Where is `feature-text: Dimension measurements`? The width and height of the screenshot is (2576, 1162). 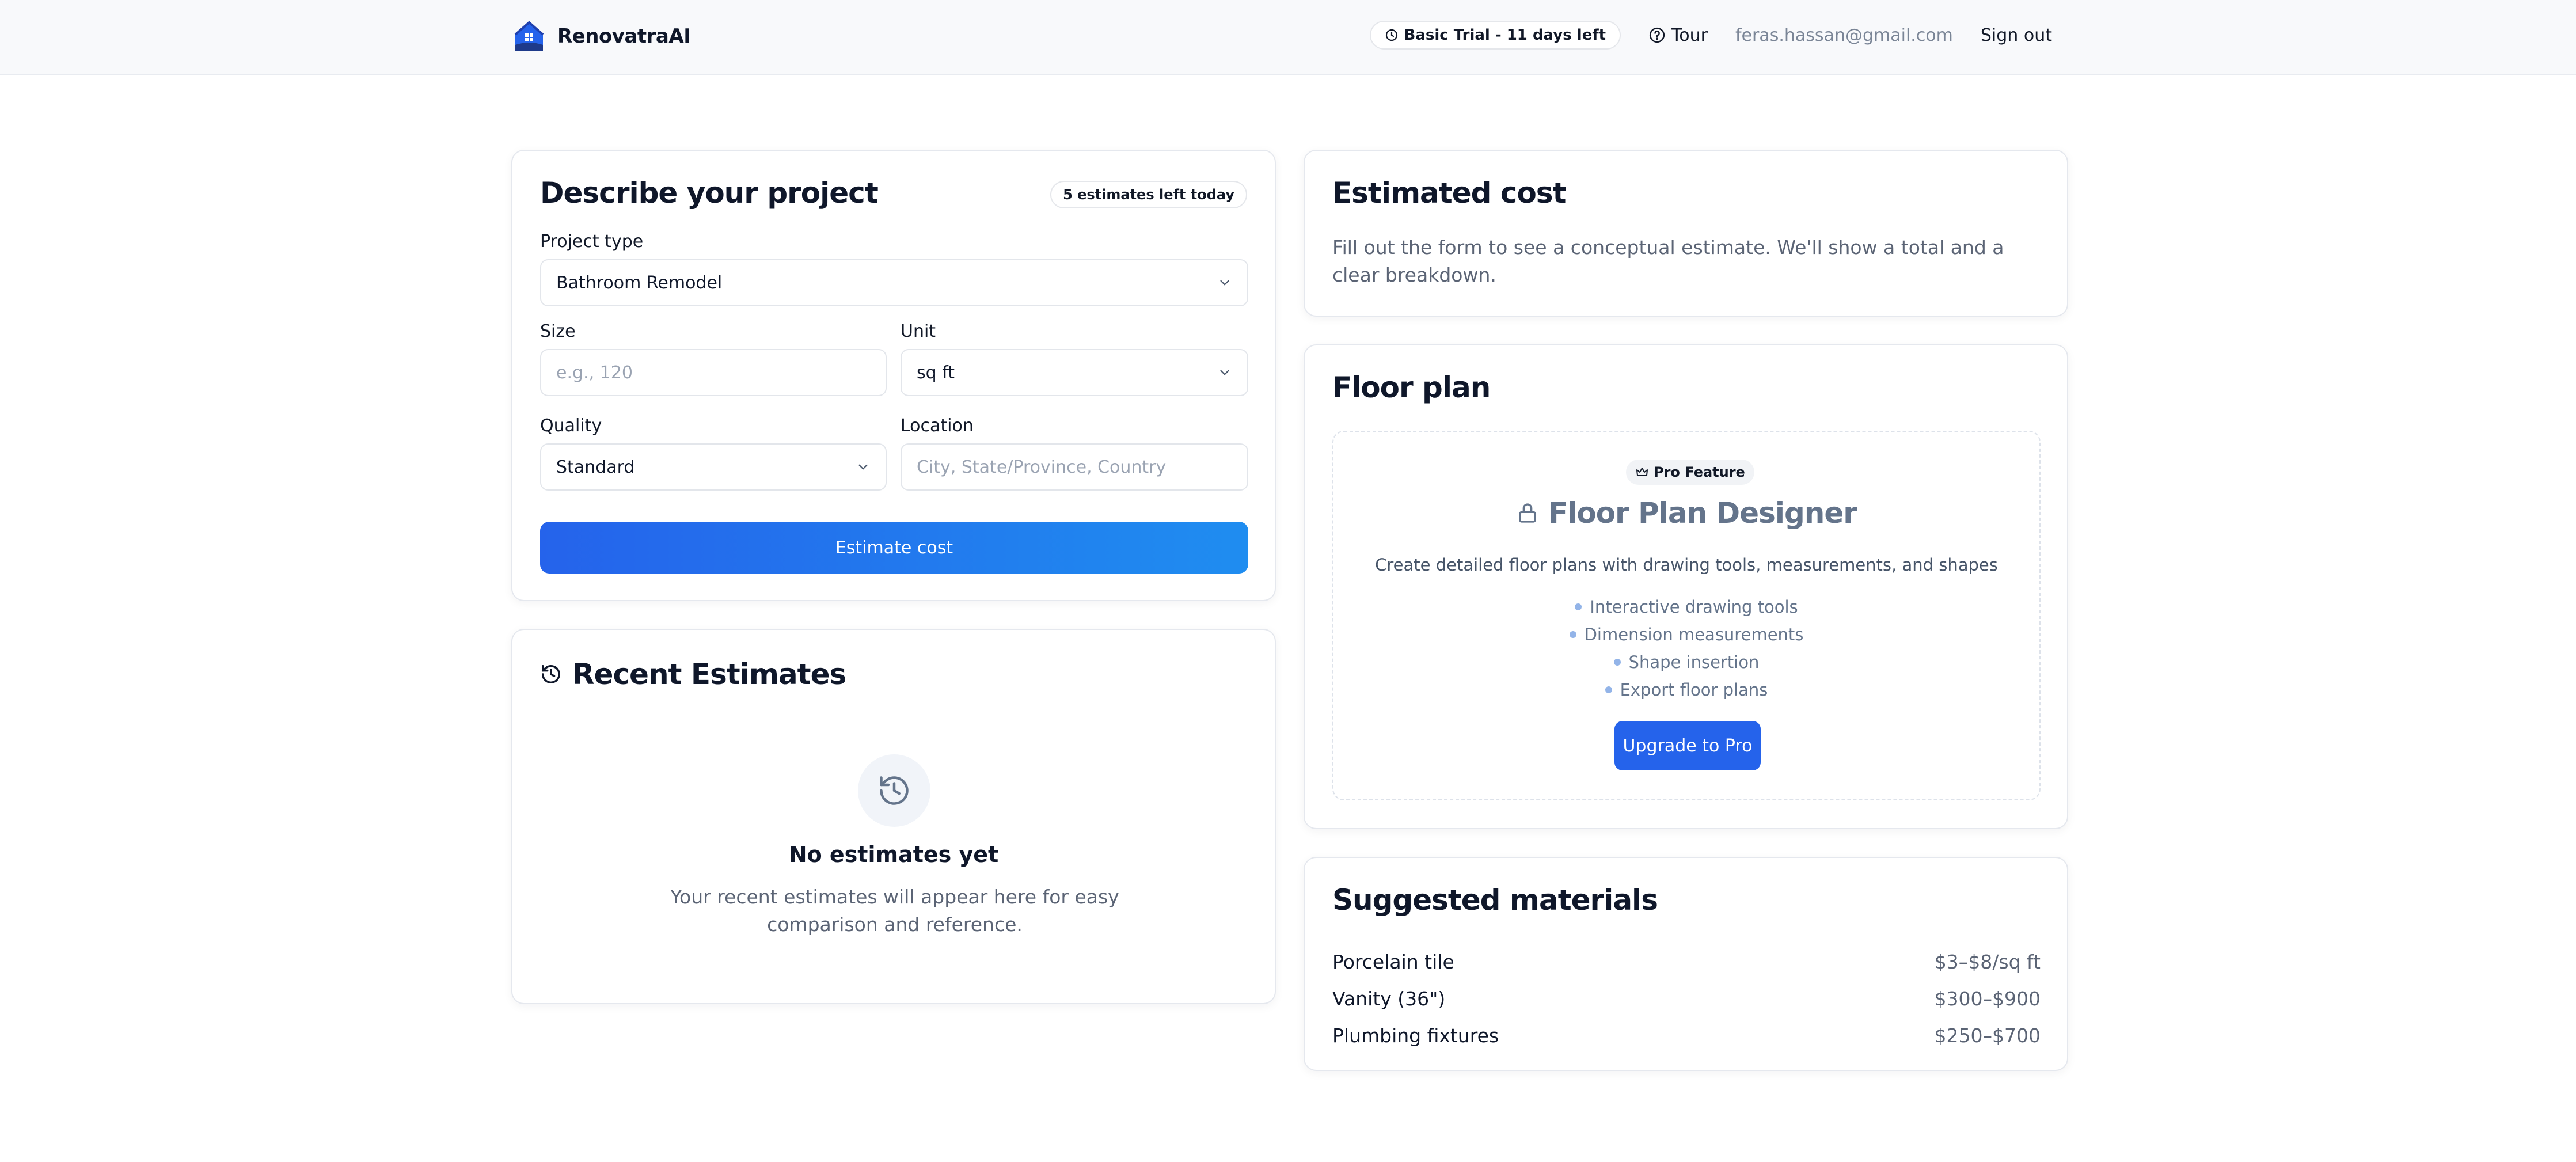
feature-text: Dimension measurements is located at coordinates (1694, 634).